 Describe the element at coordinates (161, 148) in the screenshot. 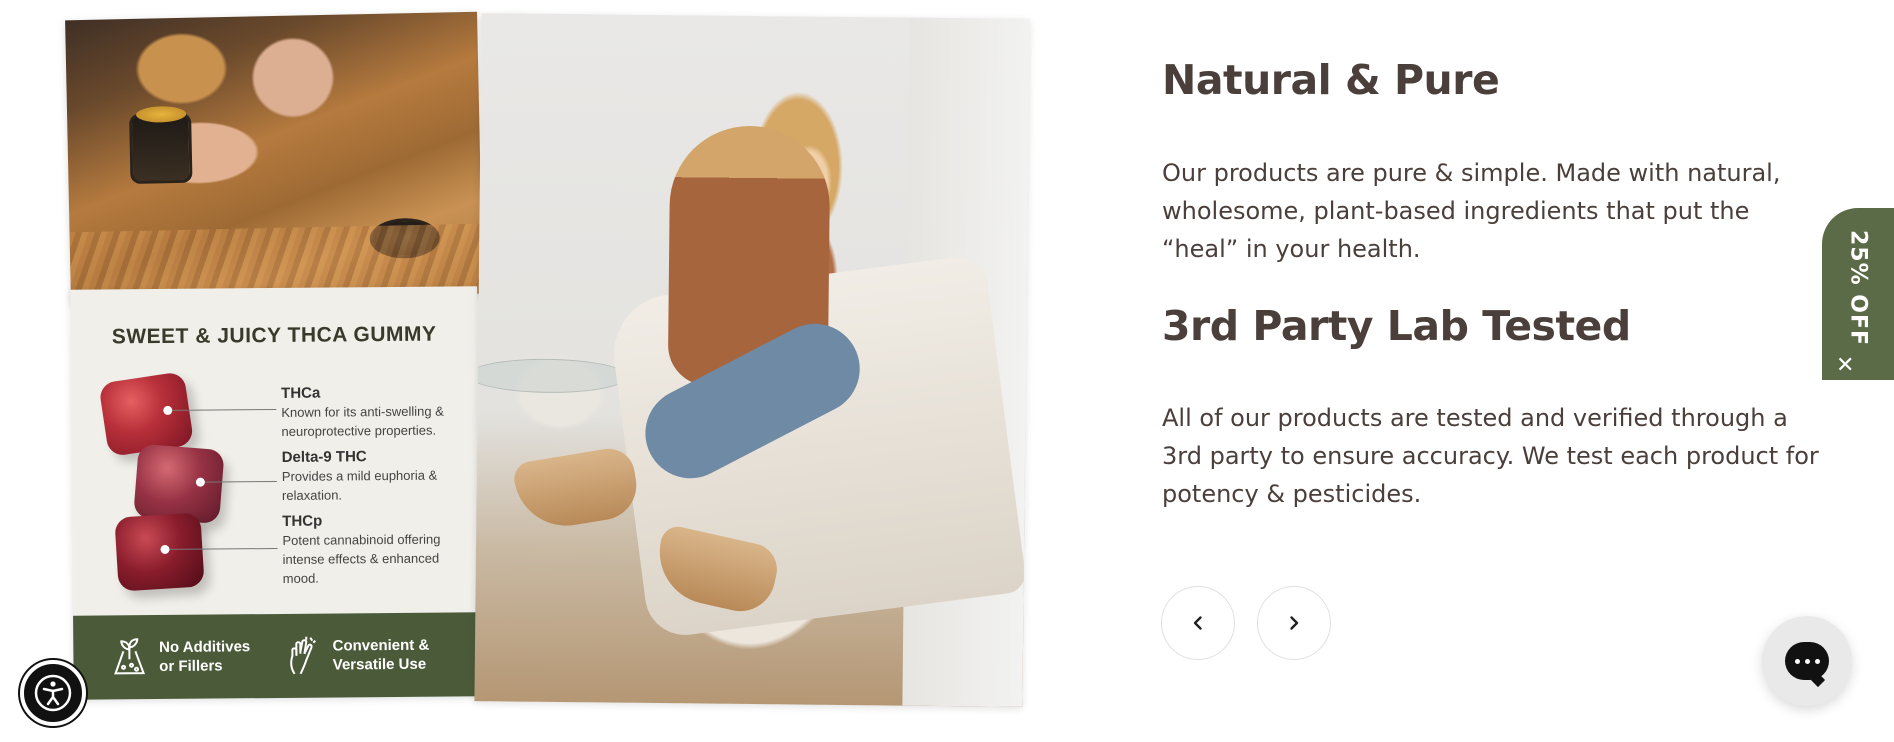

I see `balm-jar-open` at that location.